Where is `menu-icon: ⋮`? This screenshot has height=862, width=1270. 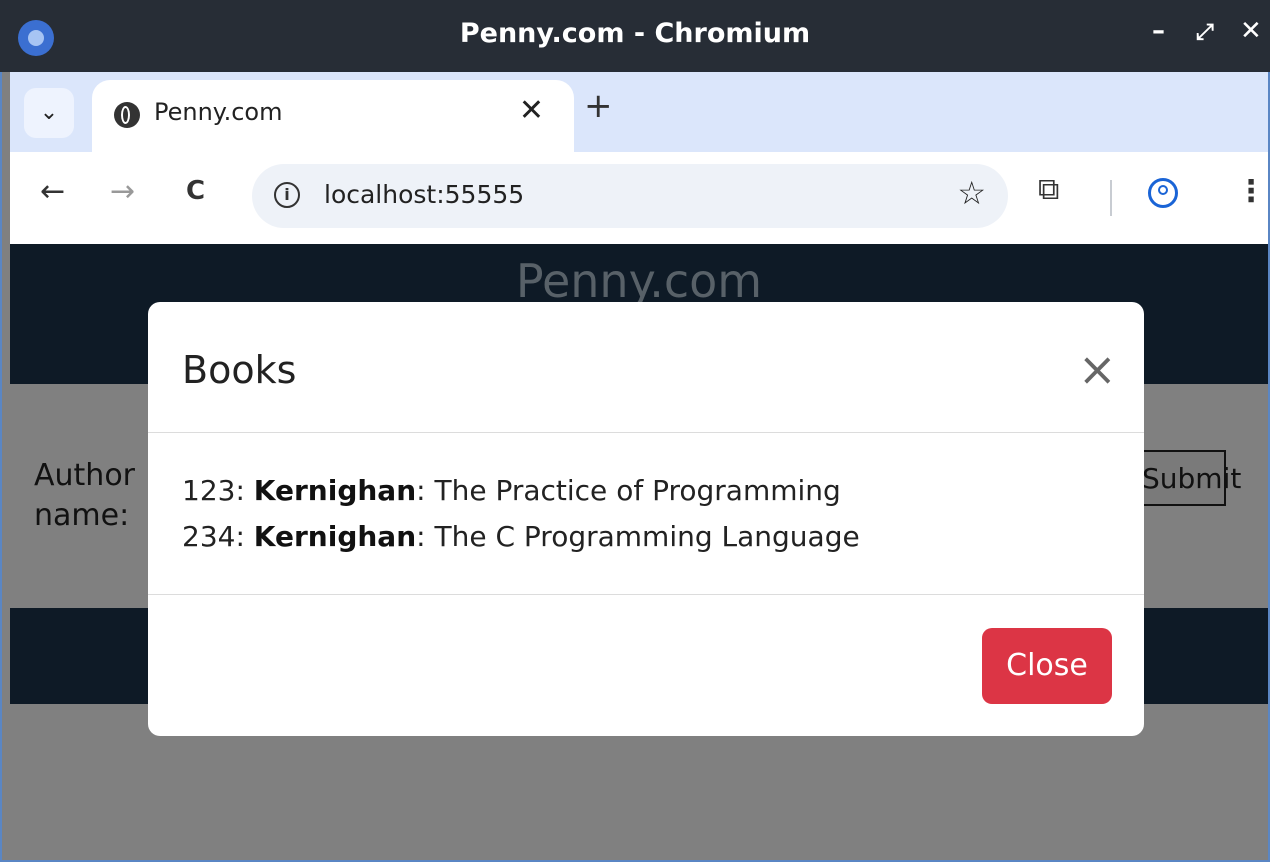
menu-icon: ⋮ is located at coordinates (1251, 191).